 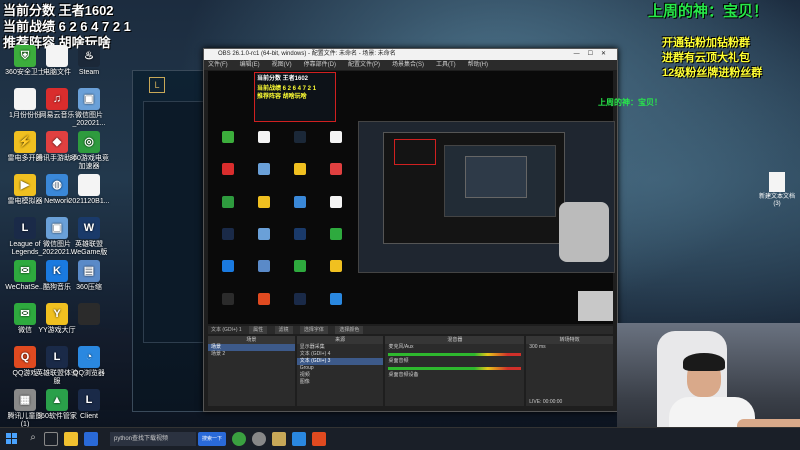 What do you see at coordinates (340, 368) in the screenshot?
I see `source-item: Group` at bounding box center [340, 368].